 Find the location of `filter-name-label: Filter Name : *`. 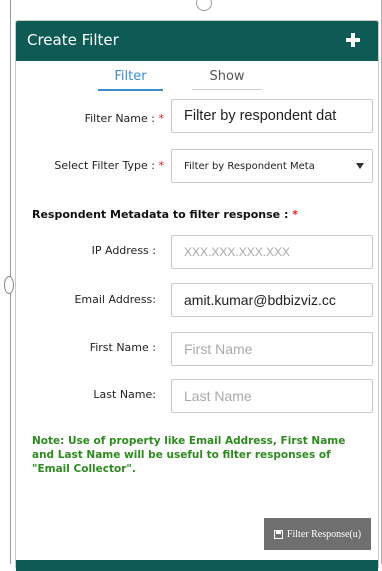

filter-name-label: Filter Name : * is located at coordinates (124, 118).